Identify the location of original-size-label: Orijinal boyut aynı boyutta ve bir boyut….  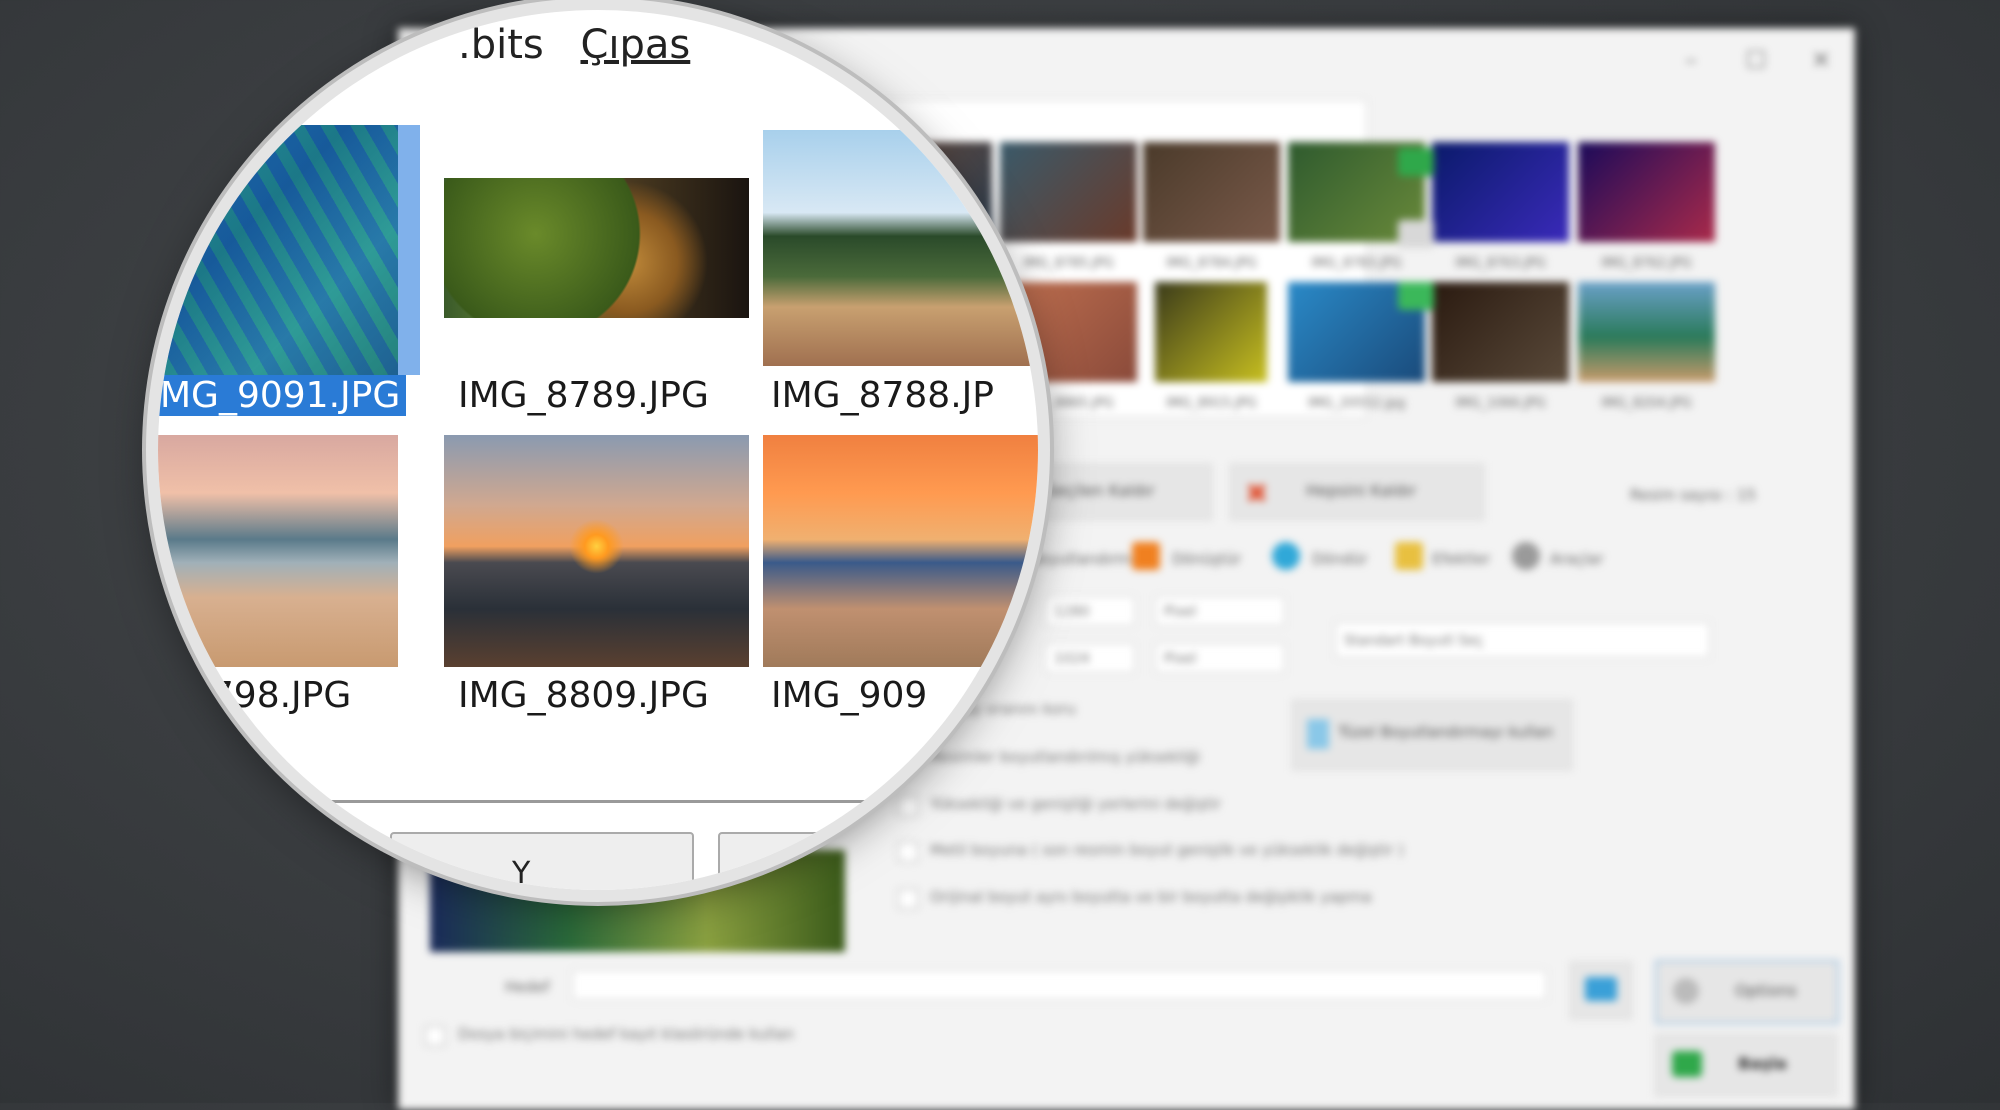
(1151, 897).